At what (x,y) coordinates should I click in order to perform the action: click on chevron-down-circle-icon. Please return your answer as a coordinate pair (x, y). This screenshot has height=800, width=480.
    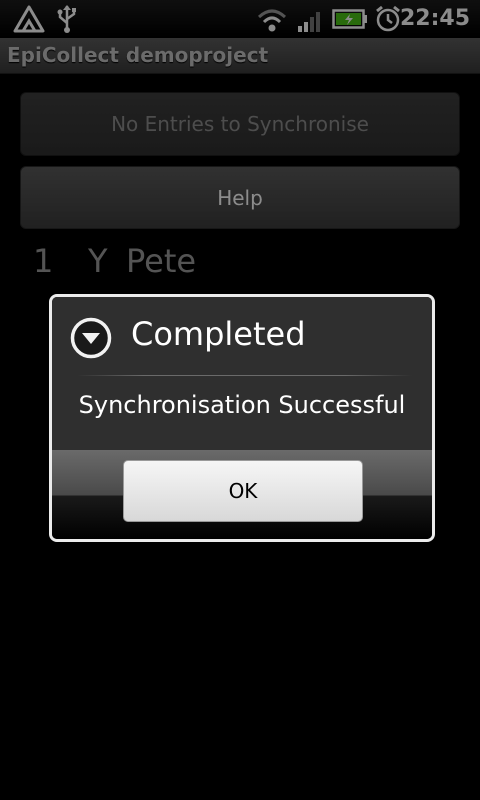
    Looking at the image, I should click on (91, 338).